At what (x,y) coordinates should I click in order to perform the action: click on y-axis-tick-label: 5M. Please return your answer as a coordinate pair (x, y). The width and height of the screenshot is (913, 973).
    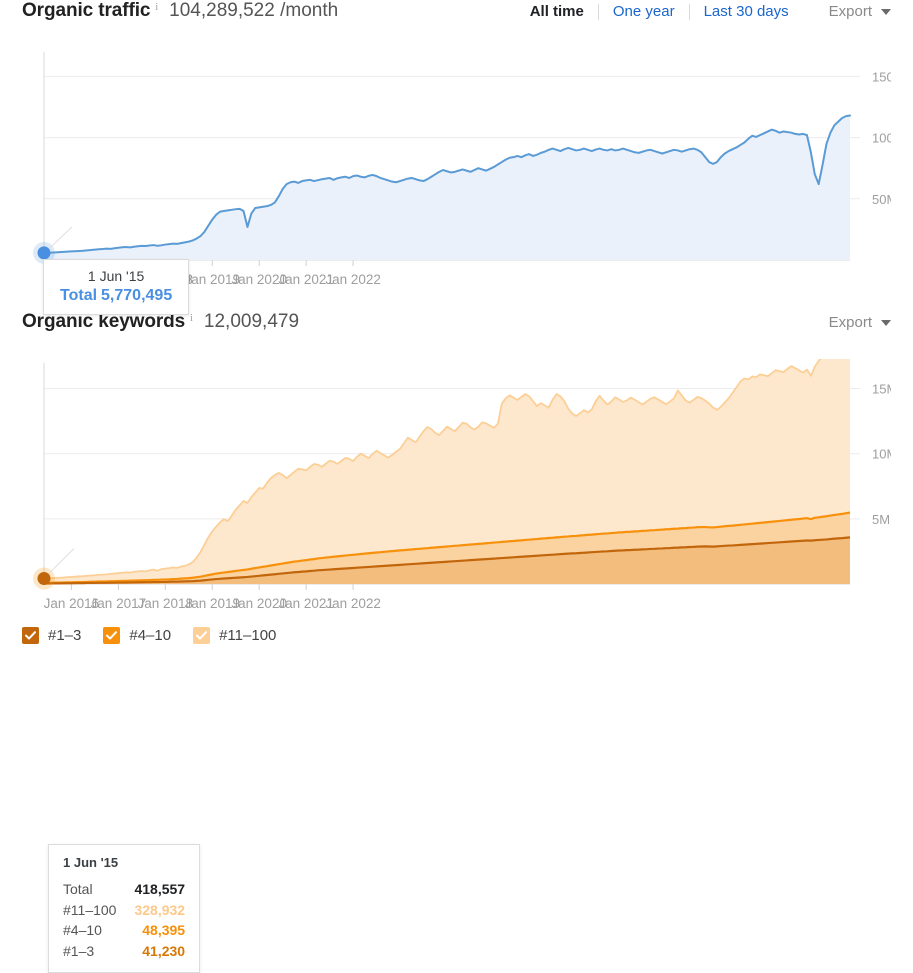
    Looking at the image, I should click on (881, 519).